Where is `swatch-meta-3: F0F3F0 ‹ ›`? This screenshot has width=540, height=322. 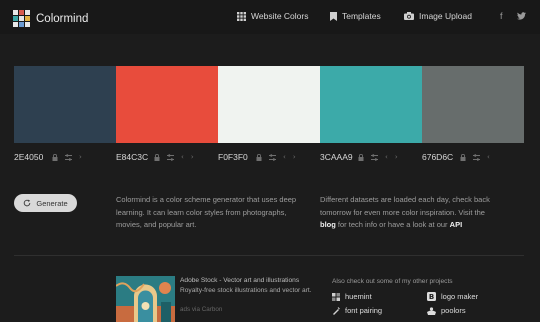
swatch-meta-3: F0F3F0 ‹ › is located at coordinates (257, 157).